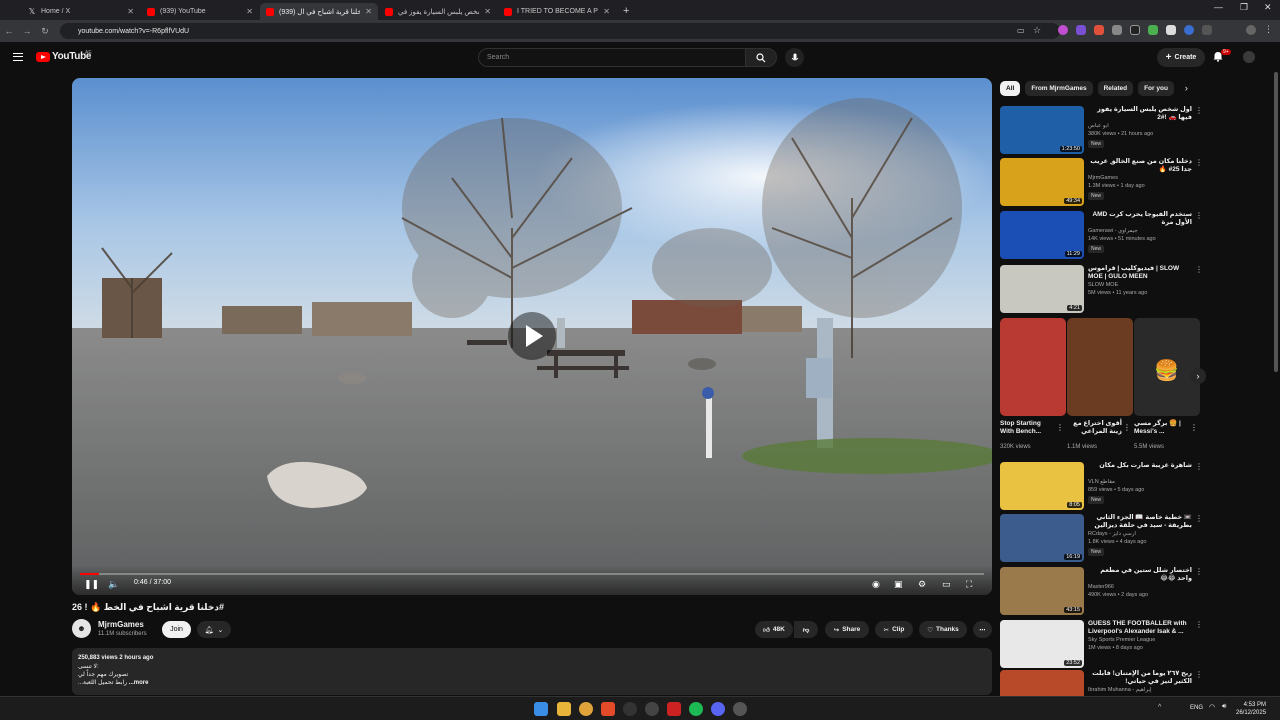  Describe the element at coordinates (718, 709) in the screenshot. I see `discord-icon` at that location.